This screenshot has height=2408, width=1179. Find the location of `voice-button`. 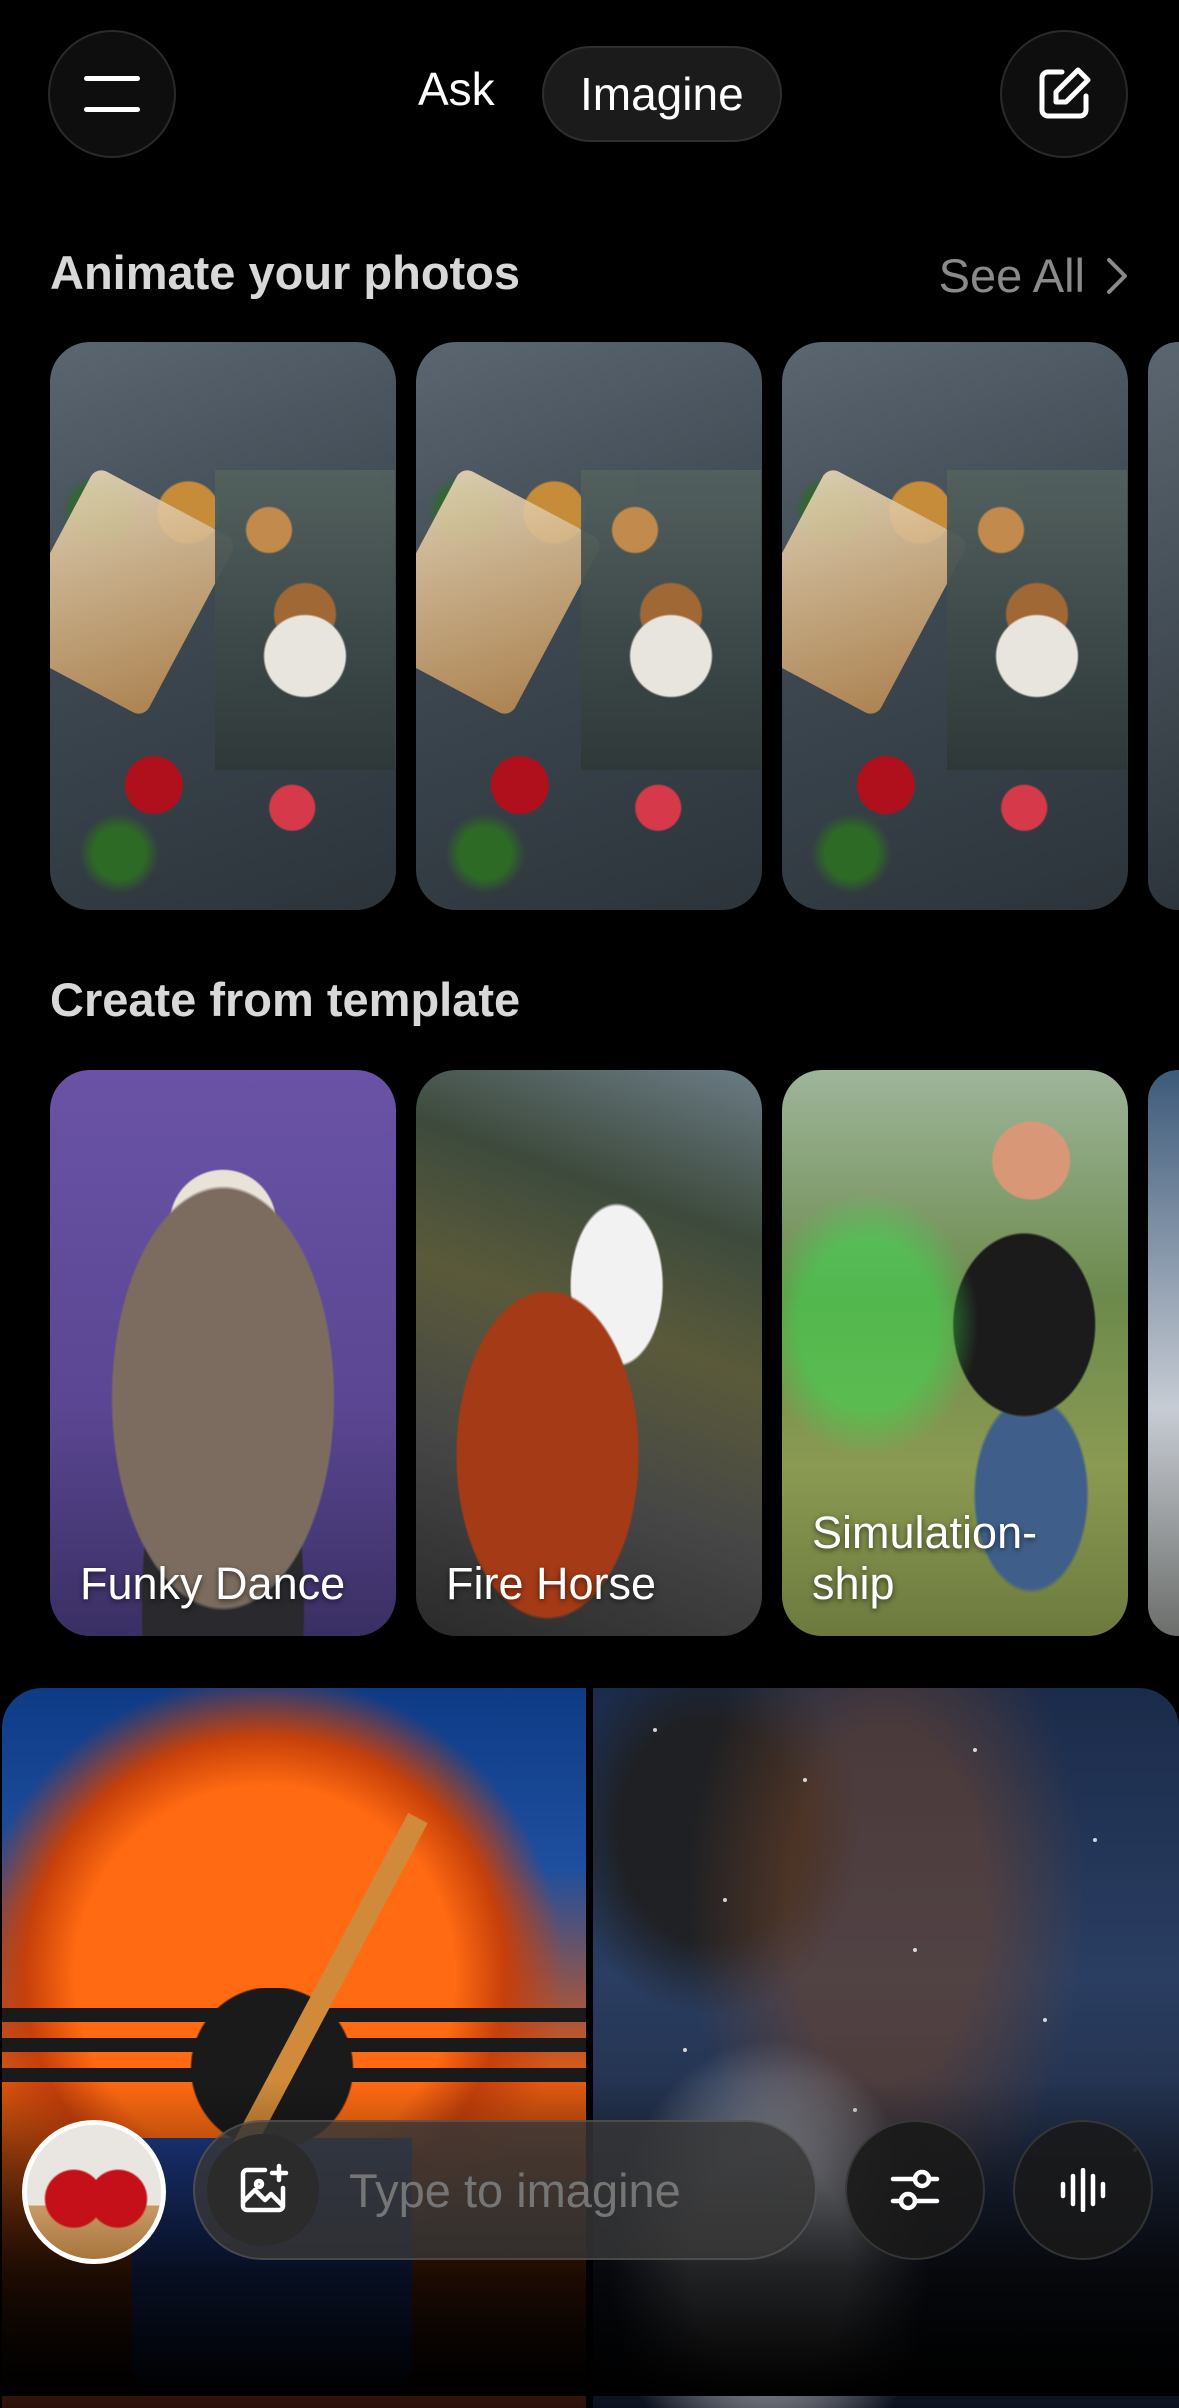

voice-button is located at coordinates (1083, 2190).